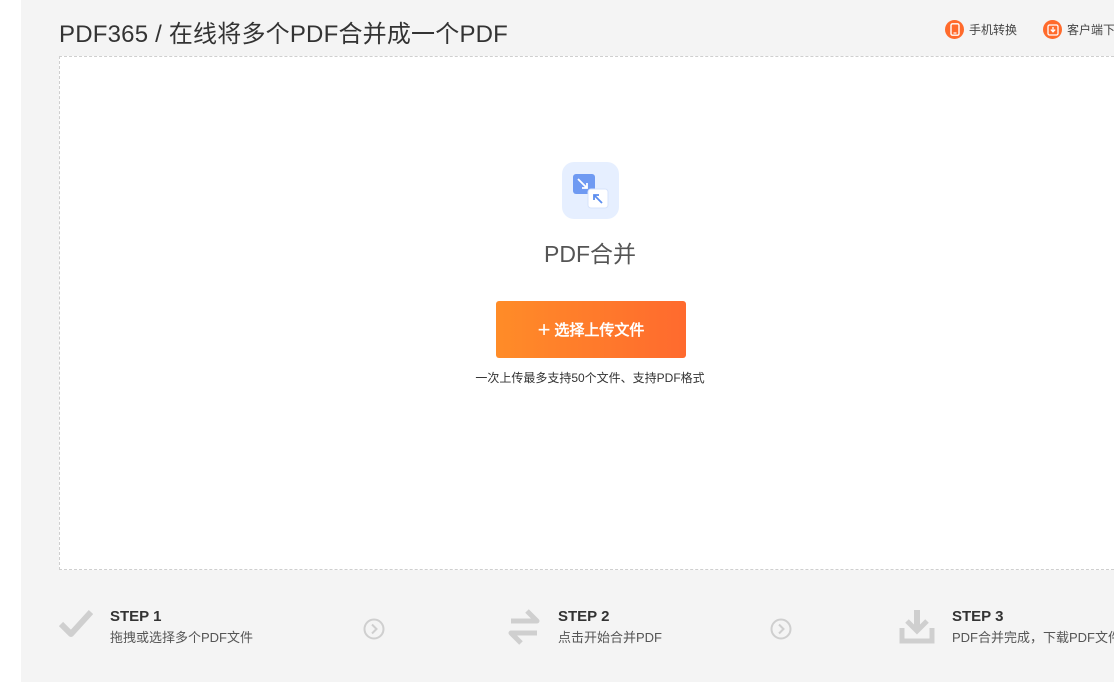 This screenshot has height=682, width=1114. I want to click on step-3: STEP 3 PDF合并完成，下载PDF文件, so click(1006, 627).